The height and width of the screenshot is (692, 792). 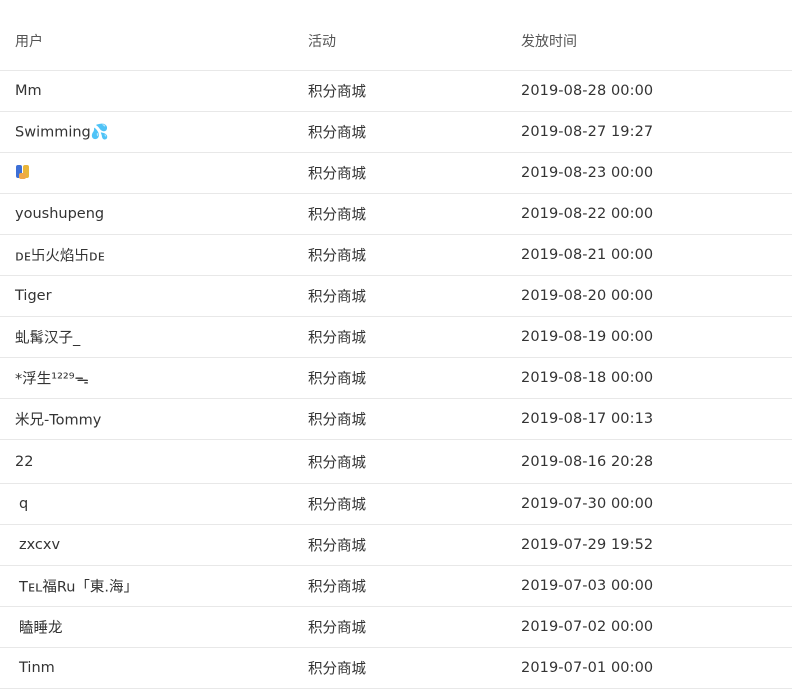 What do you see at coordinates (587, 214) in the screenshot?
I see `issue-time: 2019-08-22 00:00` at bounding box center [587, 214].